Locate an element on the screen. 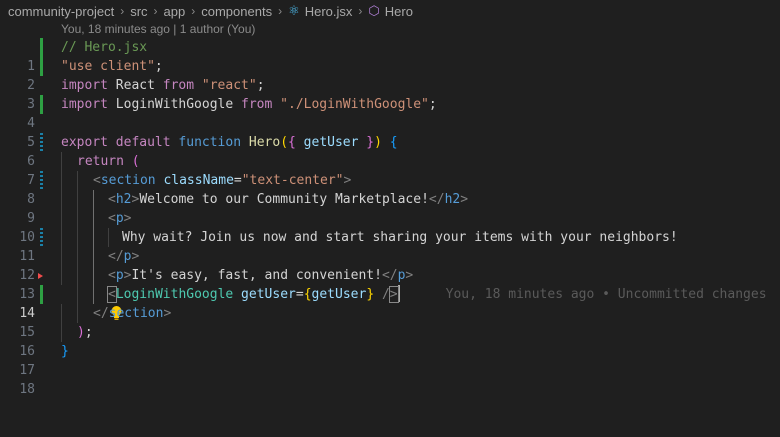 This screenshot has height=437, width=780. diff-deleted-marker is located at coordinates (40, 276).